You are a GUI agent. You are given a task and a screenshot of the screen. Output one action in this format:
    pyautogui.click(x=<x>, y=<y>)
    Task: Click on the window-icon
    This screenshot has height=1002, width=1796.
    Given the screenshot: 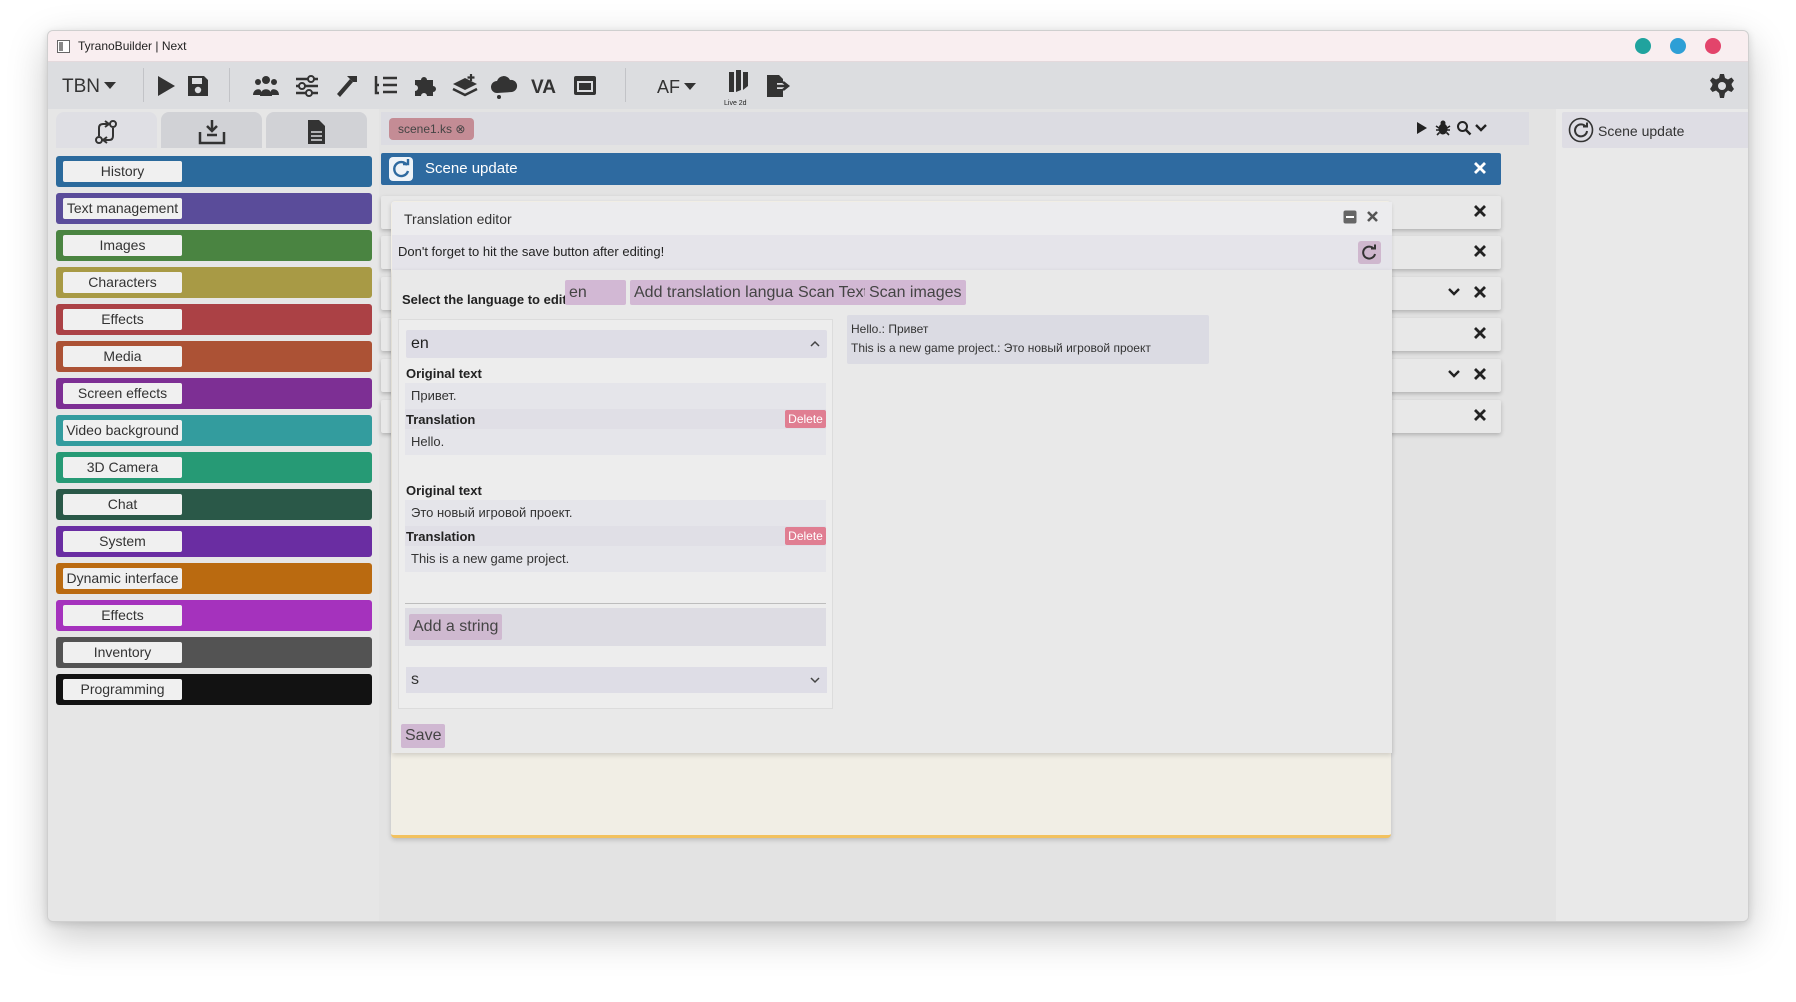 What is the action you would take?
    pyautogui.click(x=585, y=86)
    